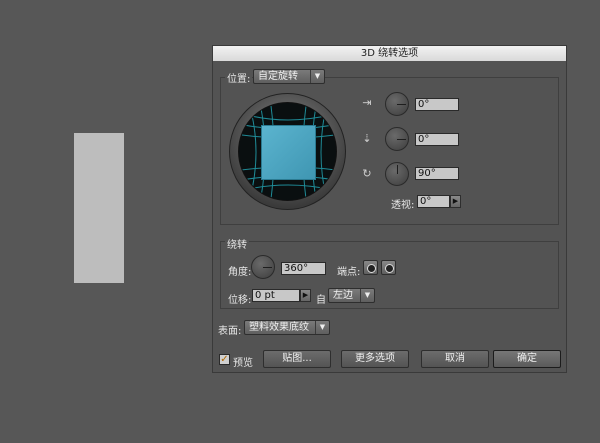 Image resolution: width=600 pixels, height=443 pixels. I want to click on offset-label: 位移:, so click(240, 300).